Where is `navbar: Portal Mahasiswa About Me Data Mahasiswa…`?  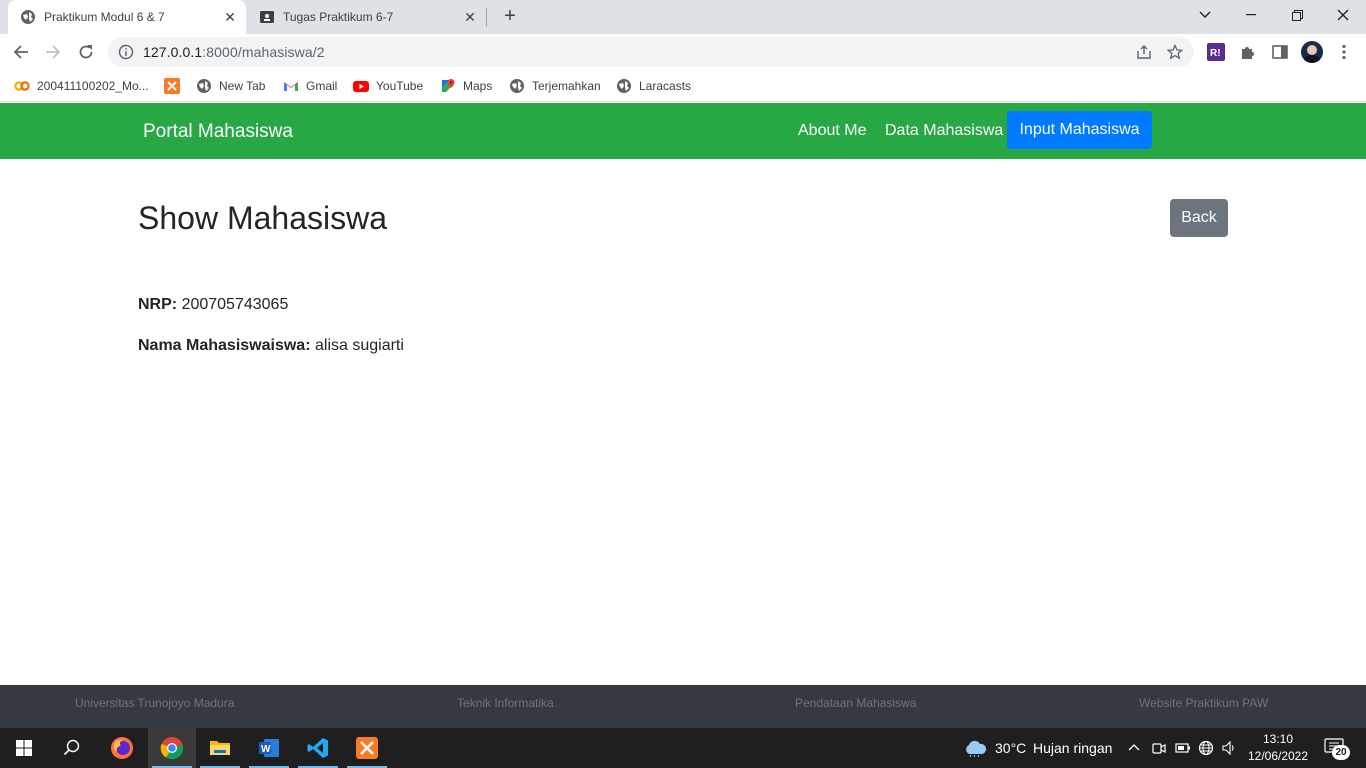
navbar: Portal Mahasiswa About Me Data Mahasiswa… is located at coordinates (683, 131).